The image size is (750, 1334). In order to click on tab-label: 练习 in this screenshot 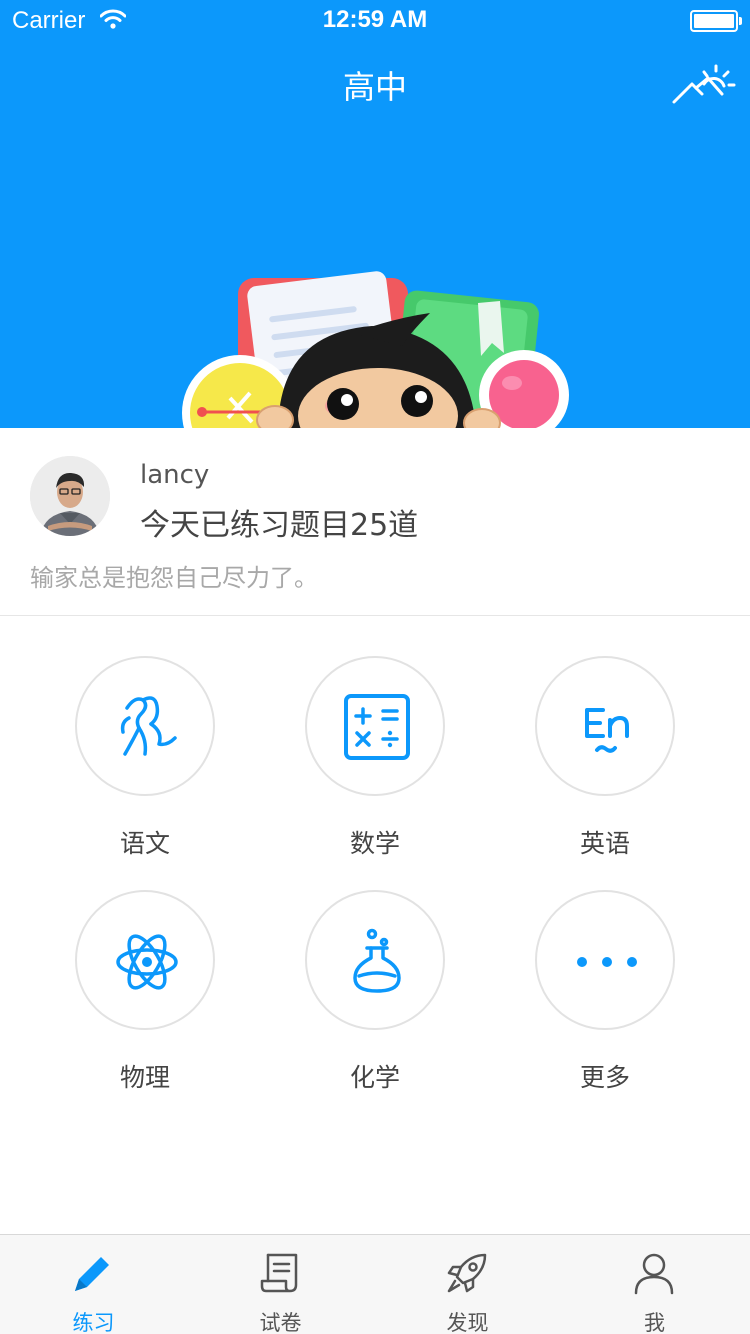, I will do `click(93, 1322)`.